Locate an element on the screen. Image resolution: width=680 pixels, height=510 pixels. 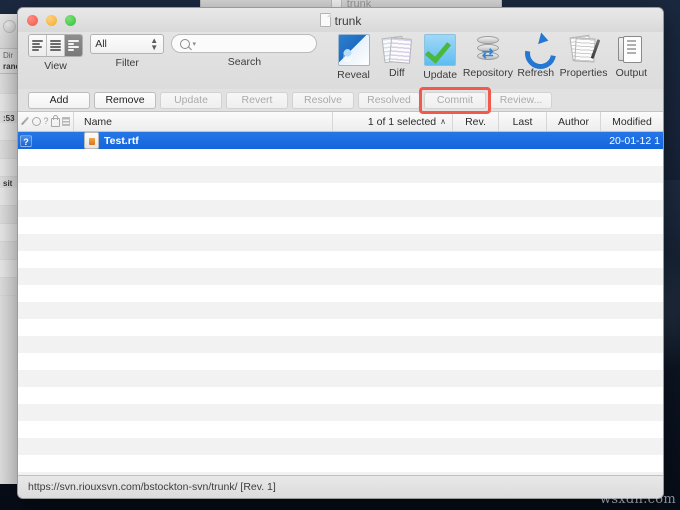
update-icon is located at coordinates (440, 50).